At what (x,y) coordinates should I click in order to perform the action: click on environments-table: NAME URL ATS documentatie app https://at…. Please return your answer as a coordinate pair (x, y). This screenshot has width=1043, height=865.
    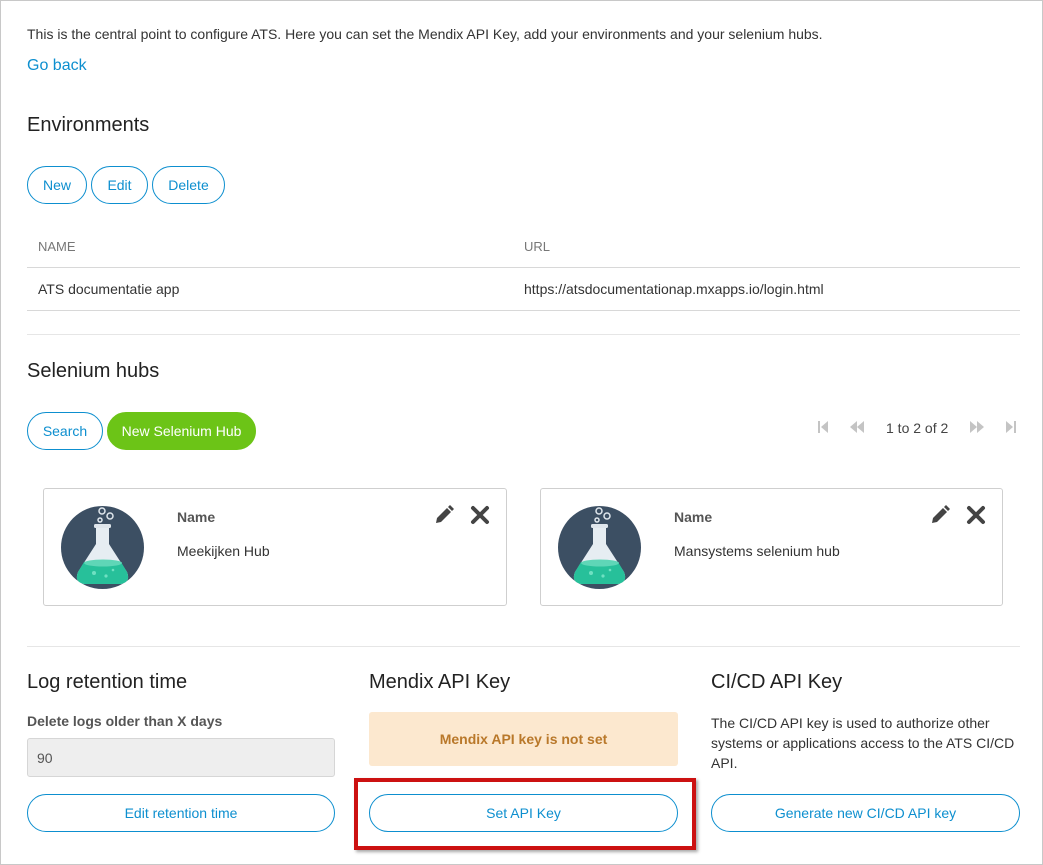
    Looking at the image, I should click on (523, 268).